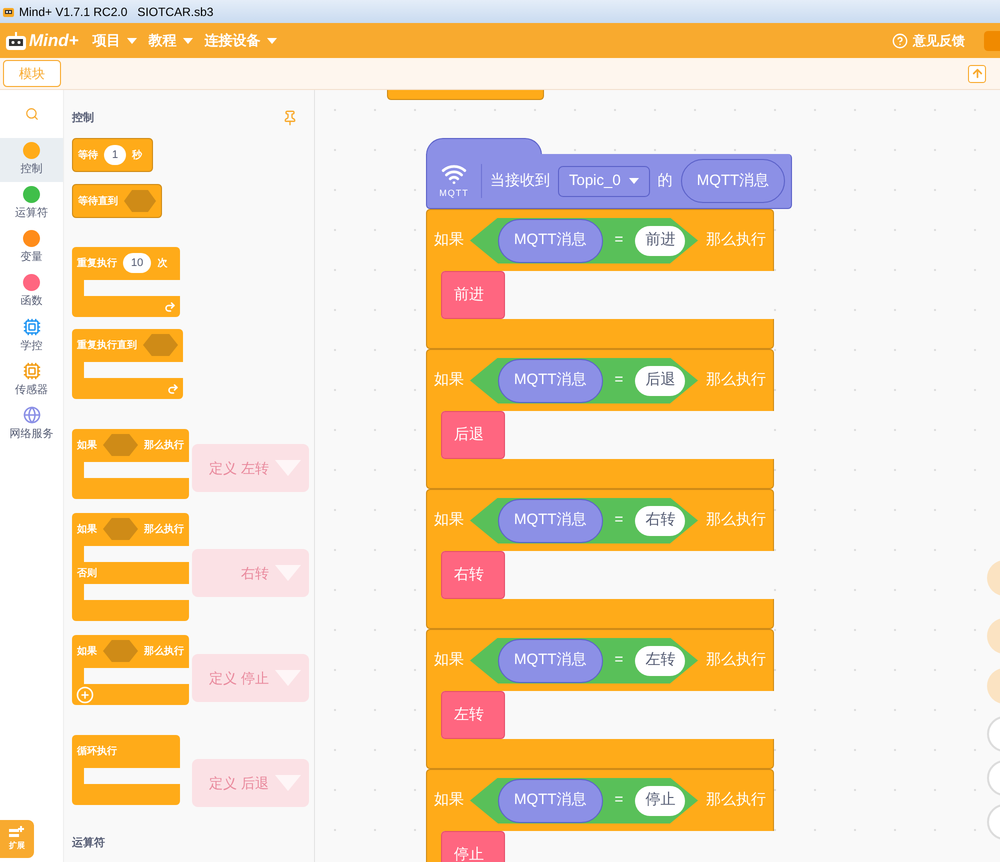 The image size is (1000, 862). I want to click on condition-block: MQTT消息 = 停止, so click(584, 801).